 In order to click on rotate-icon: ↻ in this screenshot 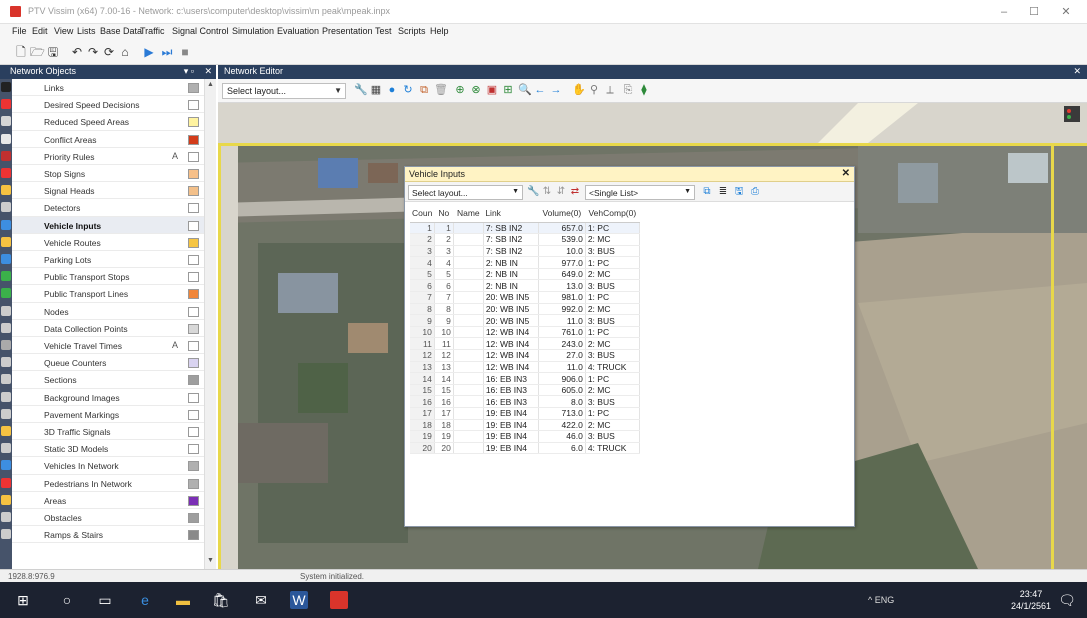, I will do `click(408, 90)`.